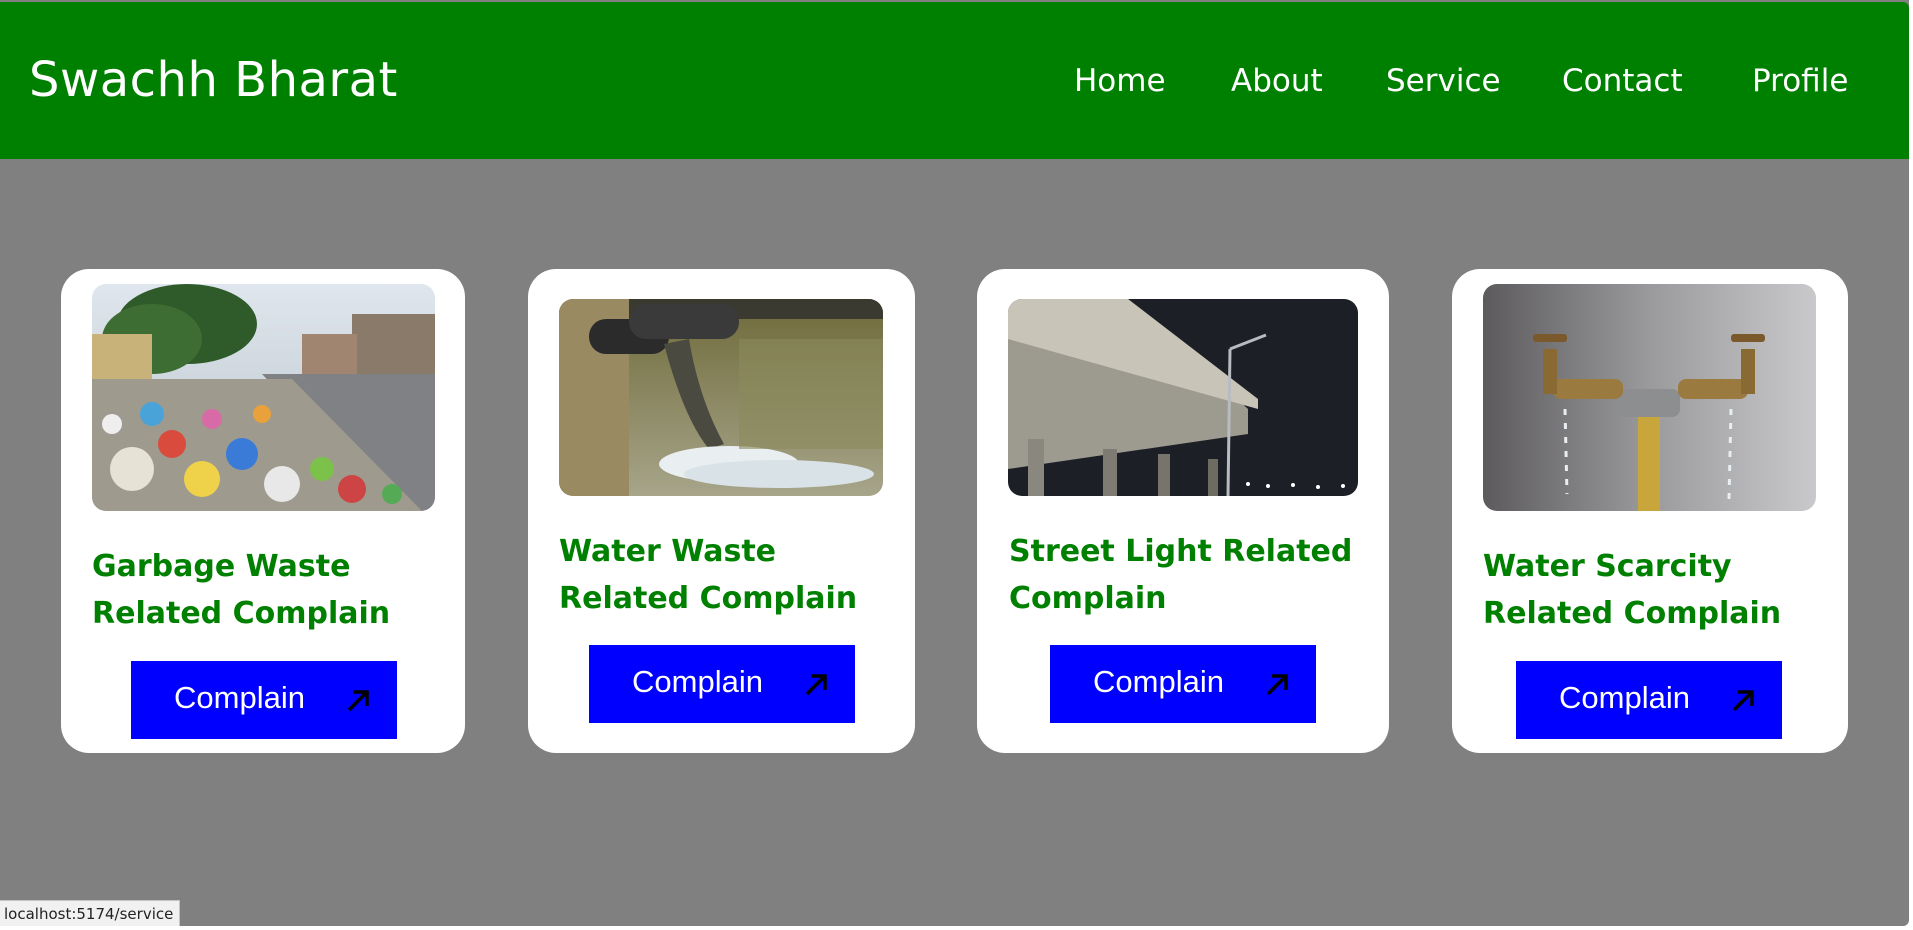  What do you see at coordinates (241, 590) in the screenshot?
I see `card-title-garbage: Garbage Waste Related Complain` at bounding box center [241, 590].